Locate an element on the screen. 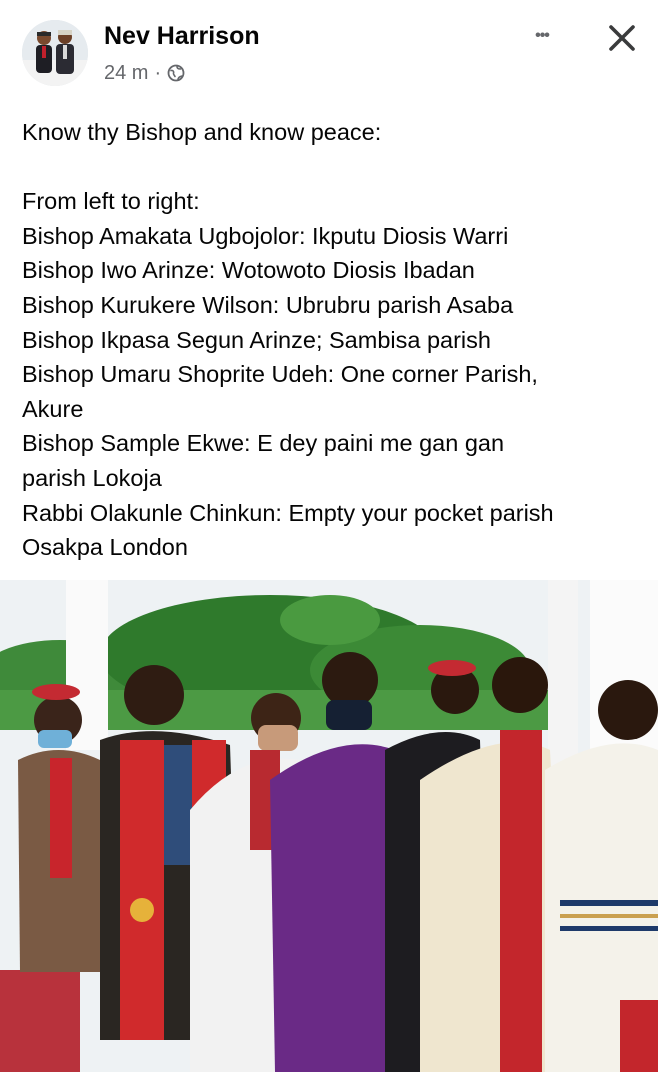  author-name: Nev Harrison is located at coordinates (182, 36).